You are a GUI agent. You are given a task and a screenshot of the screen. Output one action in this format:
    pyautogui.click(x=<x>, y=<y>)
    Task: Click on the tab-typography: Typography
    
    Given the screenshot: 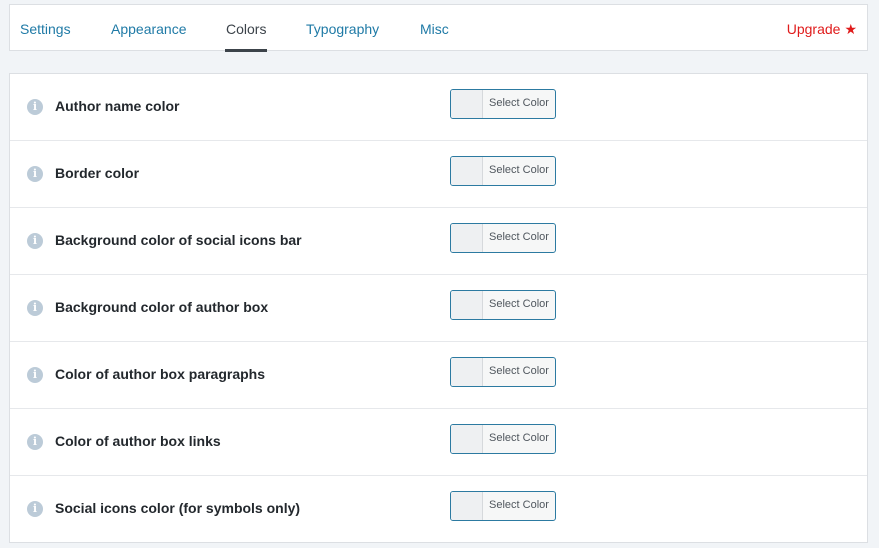 What is the action you would take?
    pyautogui.click(x=342, y=28)
    